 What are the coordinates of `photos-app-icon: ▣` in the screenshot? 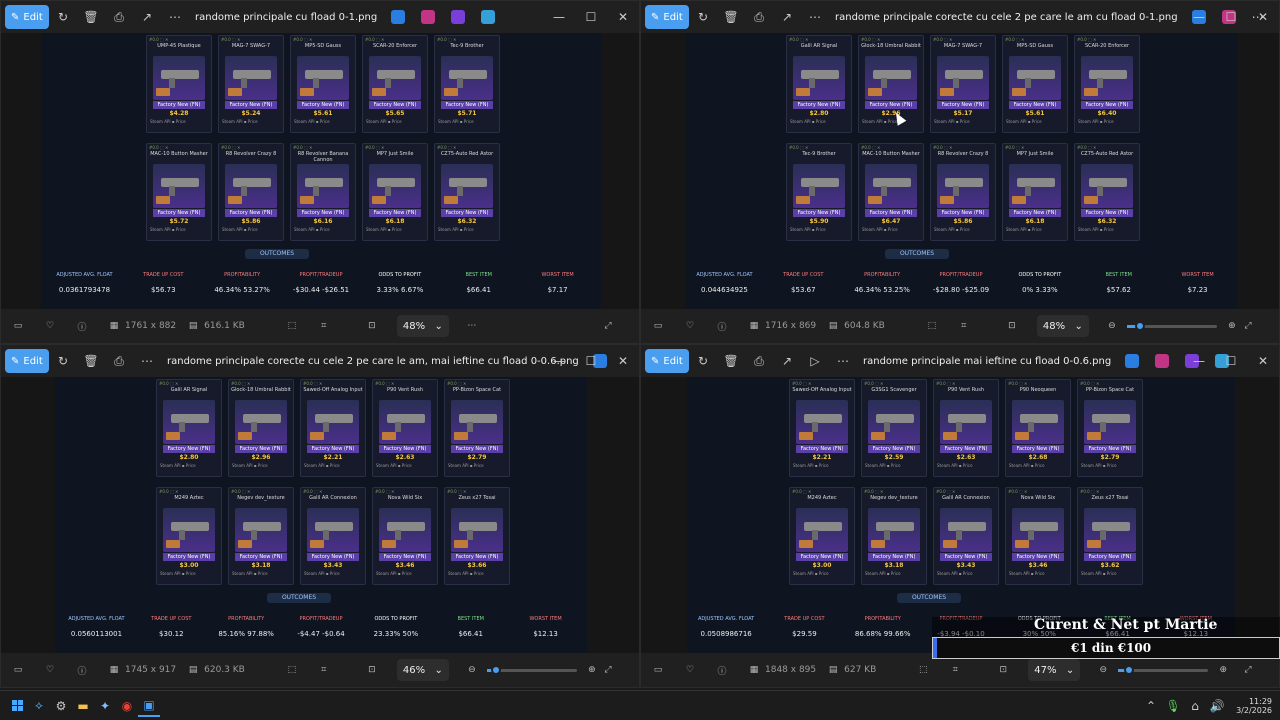 It's located at (149, 706).